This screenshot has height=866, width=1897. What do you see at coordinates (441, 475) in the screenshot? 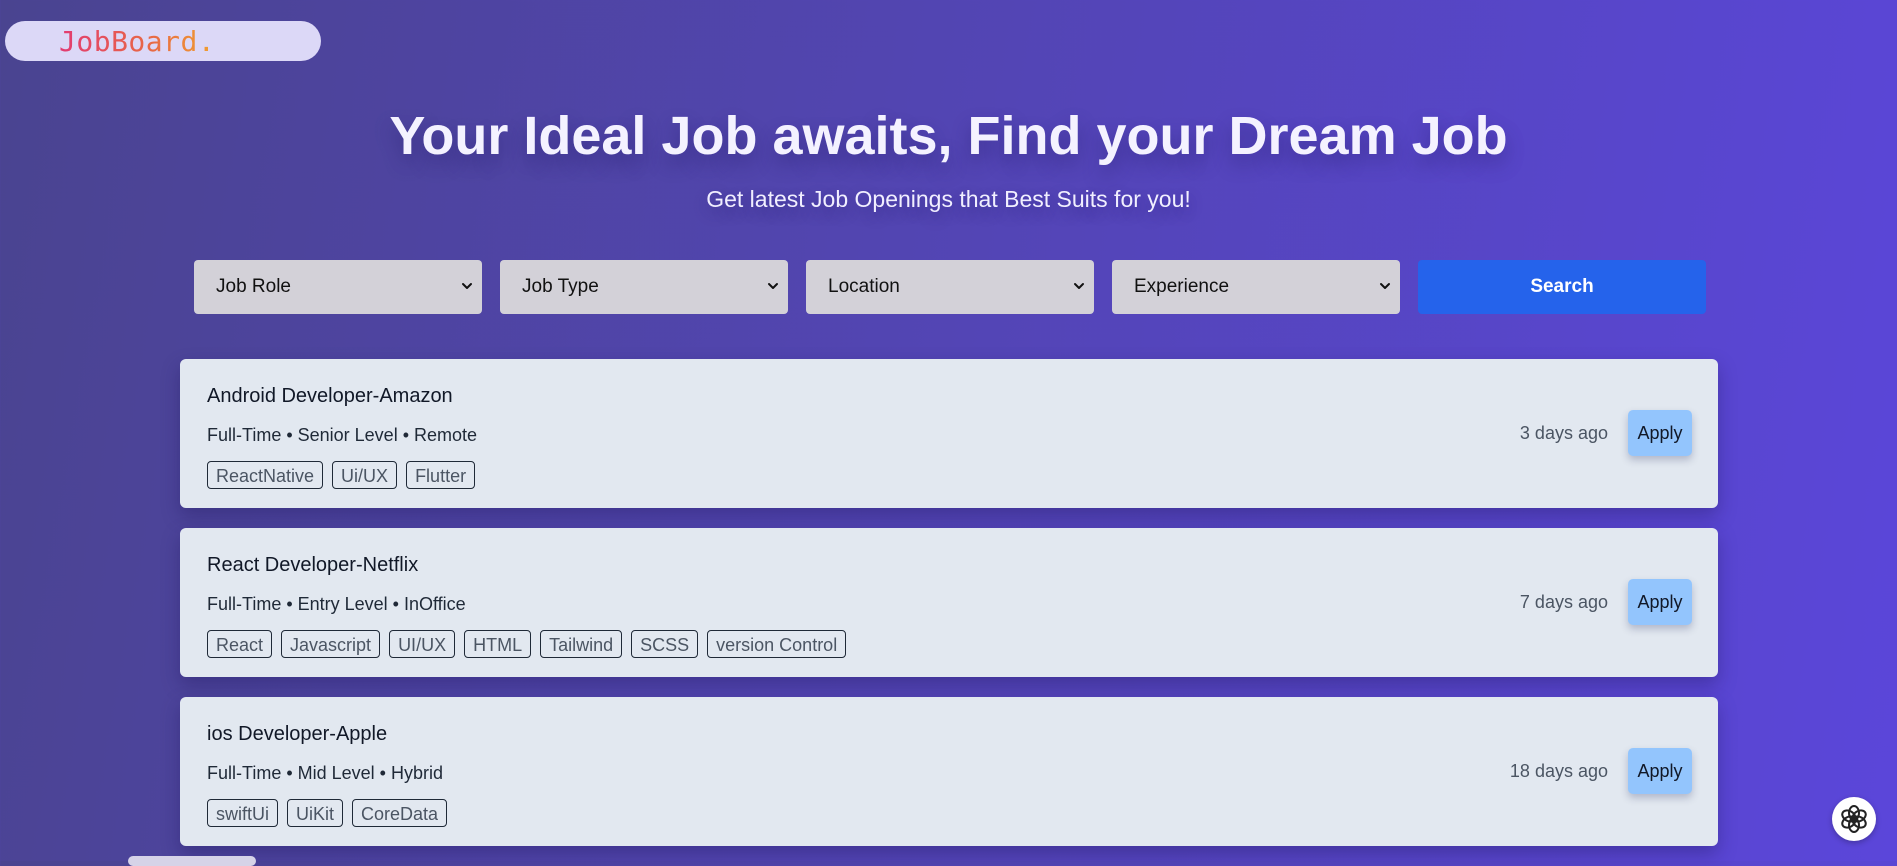
I see `skill-tag: Flutter` at bounding box center [441, 475].